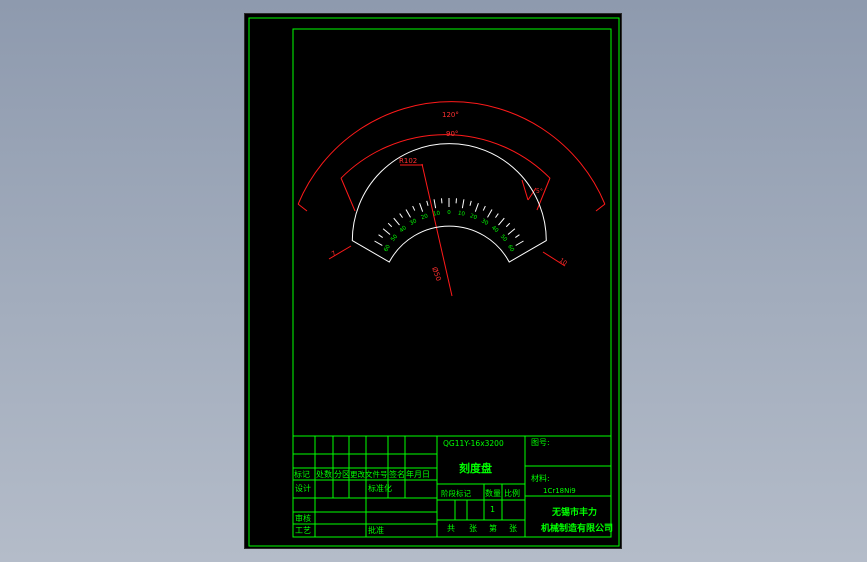 The width and height of the screenshot is (867, 562). I want to click on company-line1: 无锡市丰力, so click(574, 512).